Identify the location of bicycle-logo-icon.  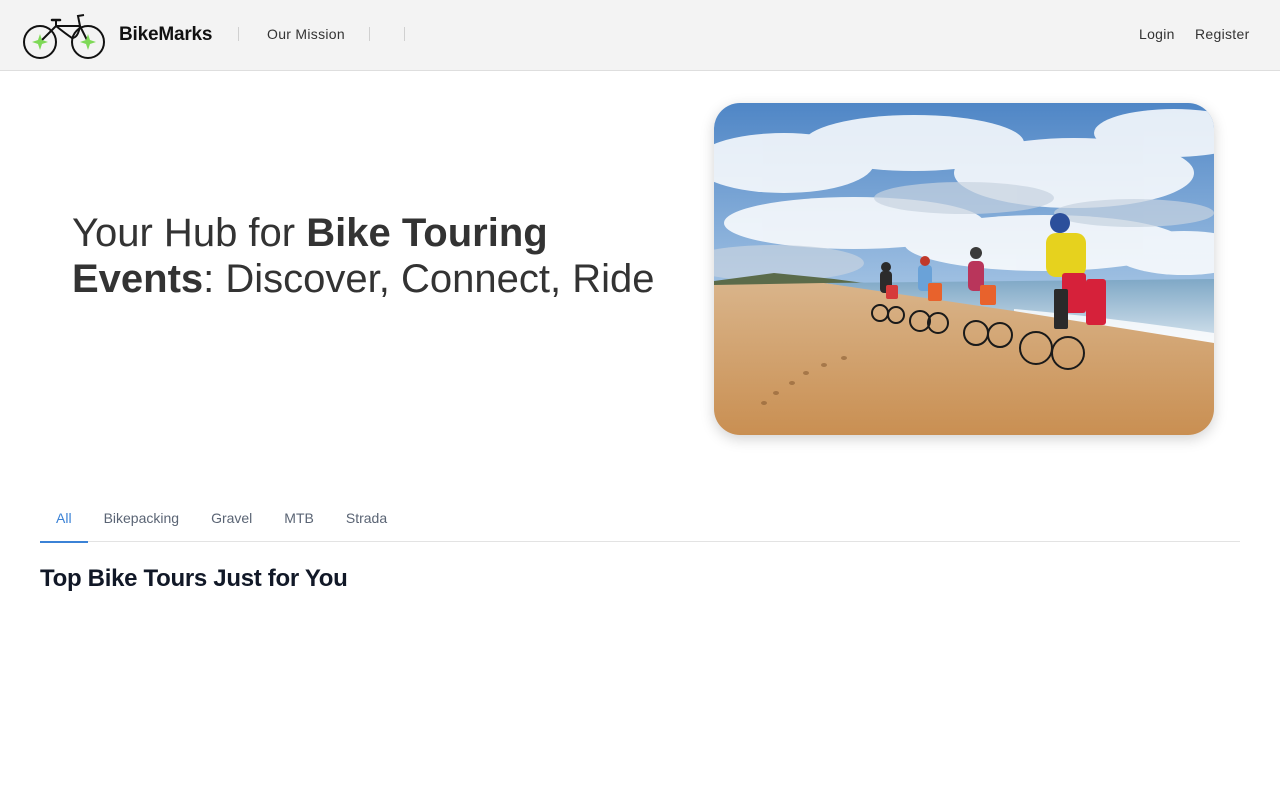
(64, 36).